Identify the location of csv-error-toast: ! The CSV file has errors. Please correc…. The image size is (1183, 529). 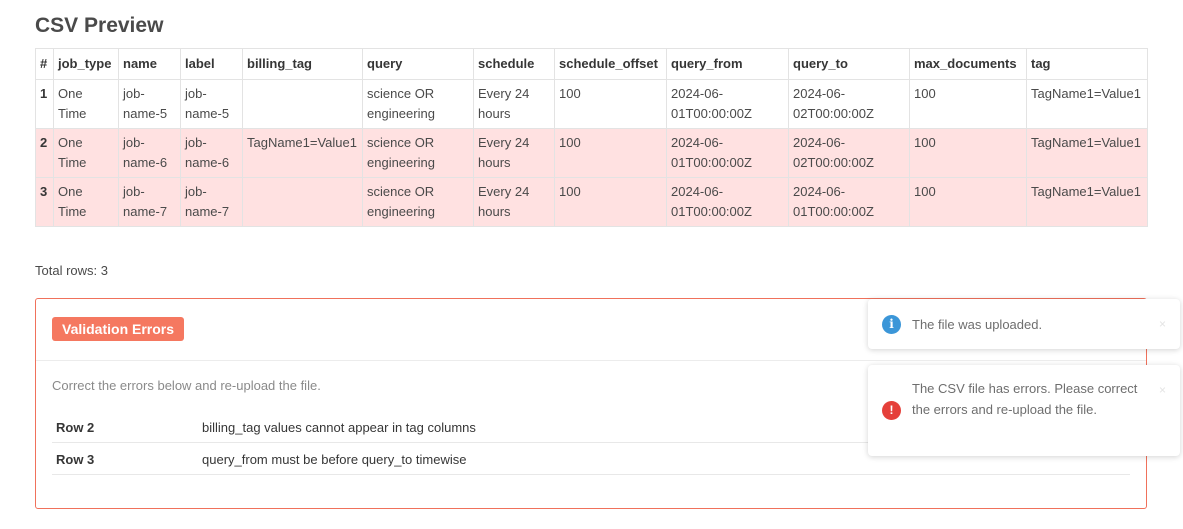
(1024, 410).